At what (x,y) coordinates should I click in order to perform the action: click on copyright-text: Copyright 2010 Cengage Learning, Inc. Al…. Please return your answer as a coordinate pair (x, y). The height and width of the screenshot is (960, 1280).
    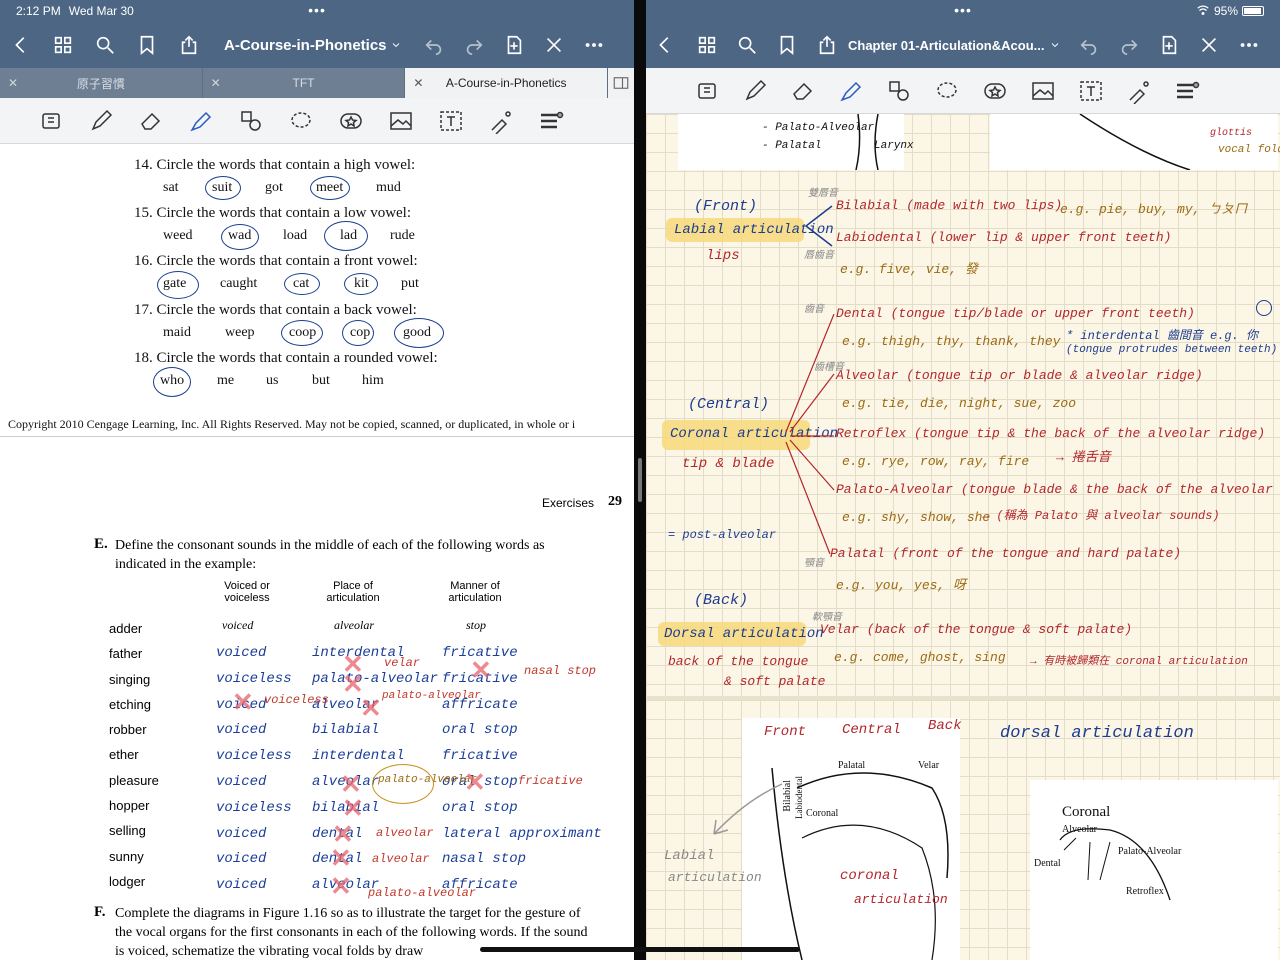
    Looking at the image, I should click on (292, 424).